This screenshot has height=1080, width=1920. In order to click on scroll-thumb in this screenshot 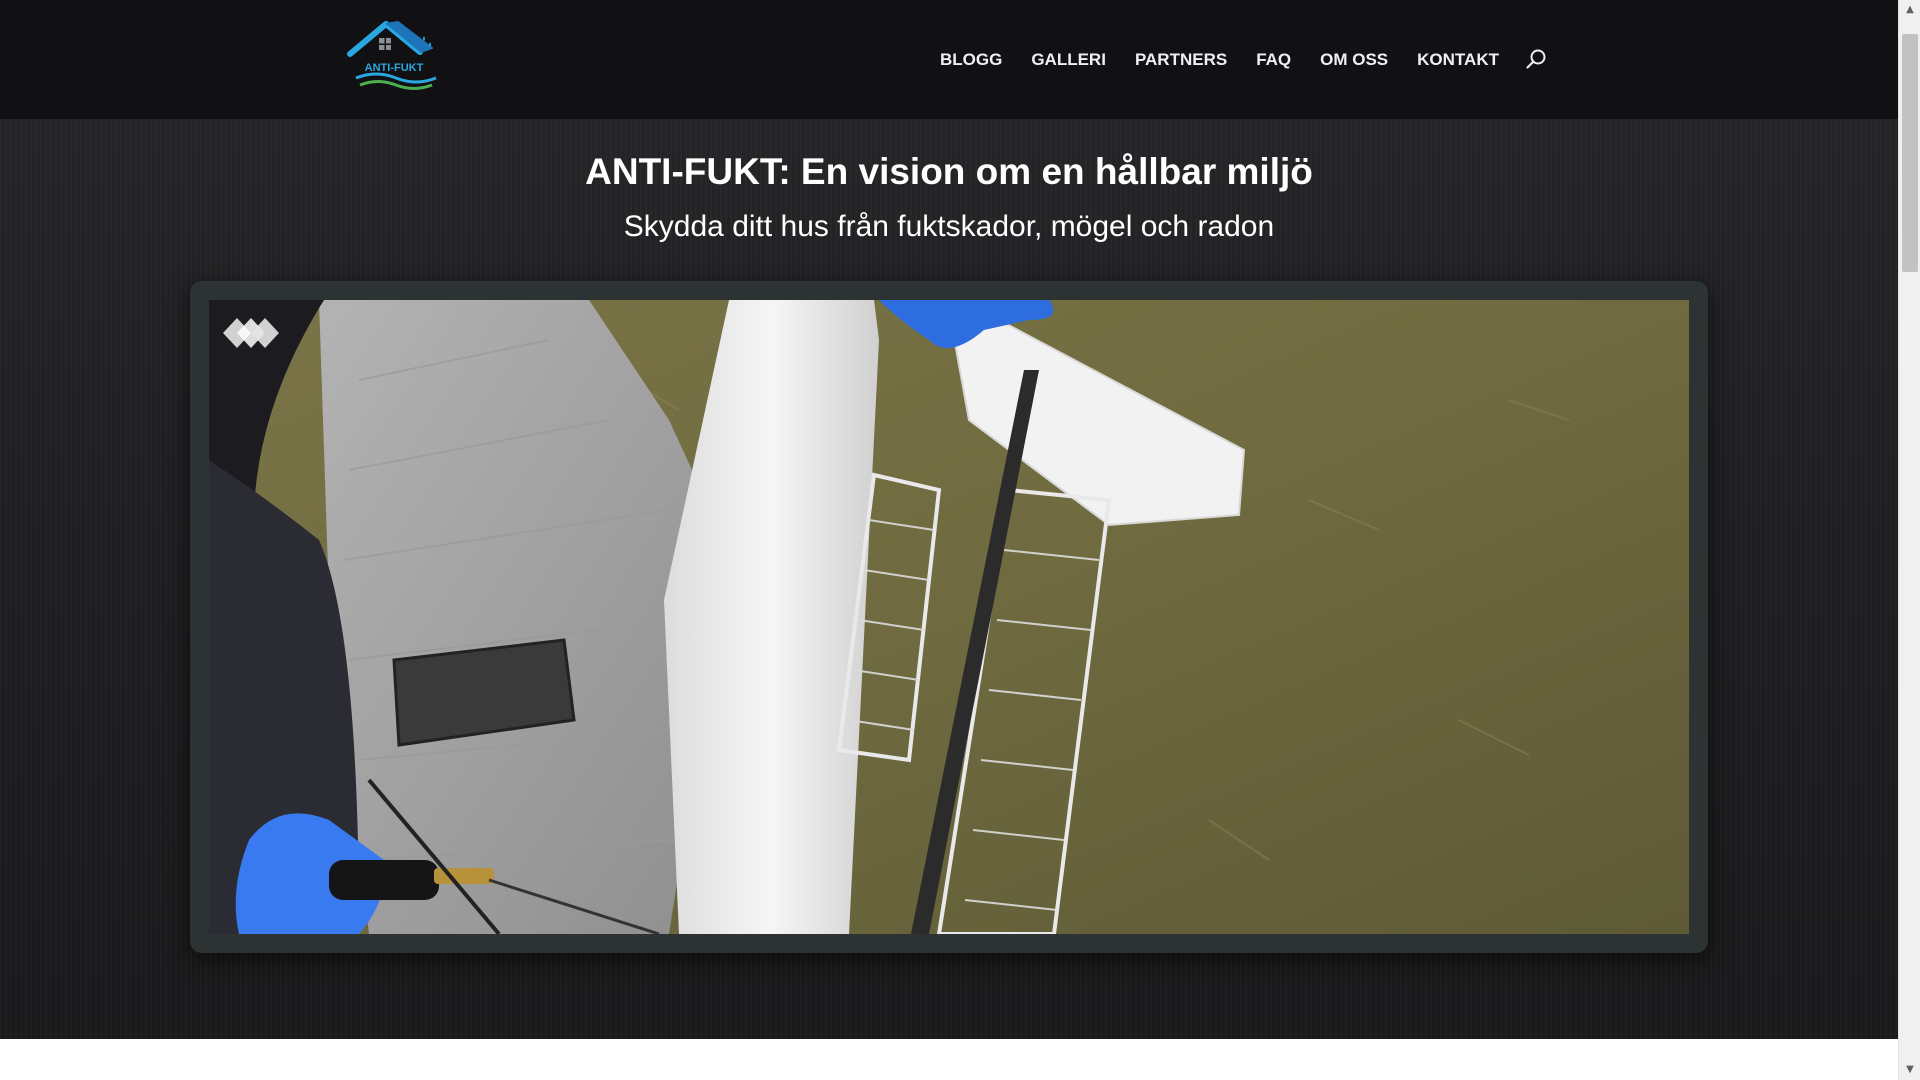, I will do `click(1910, 153)`.